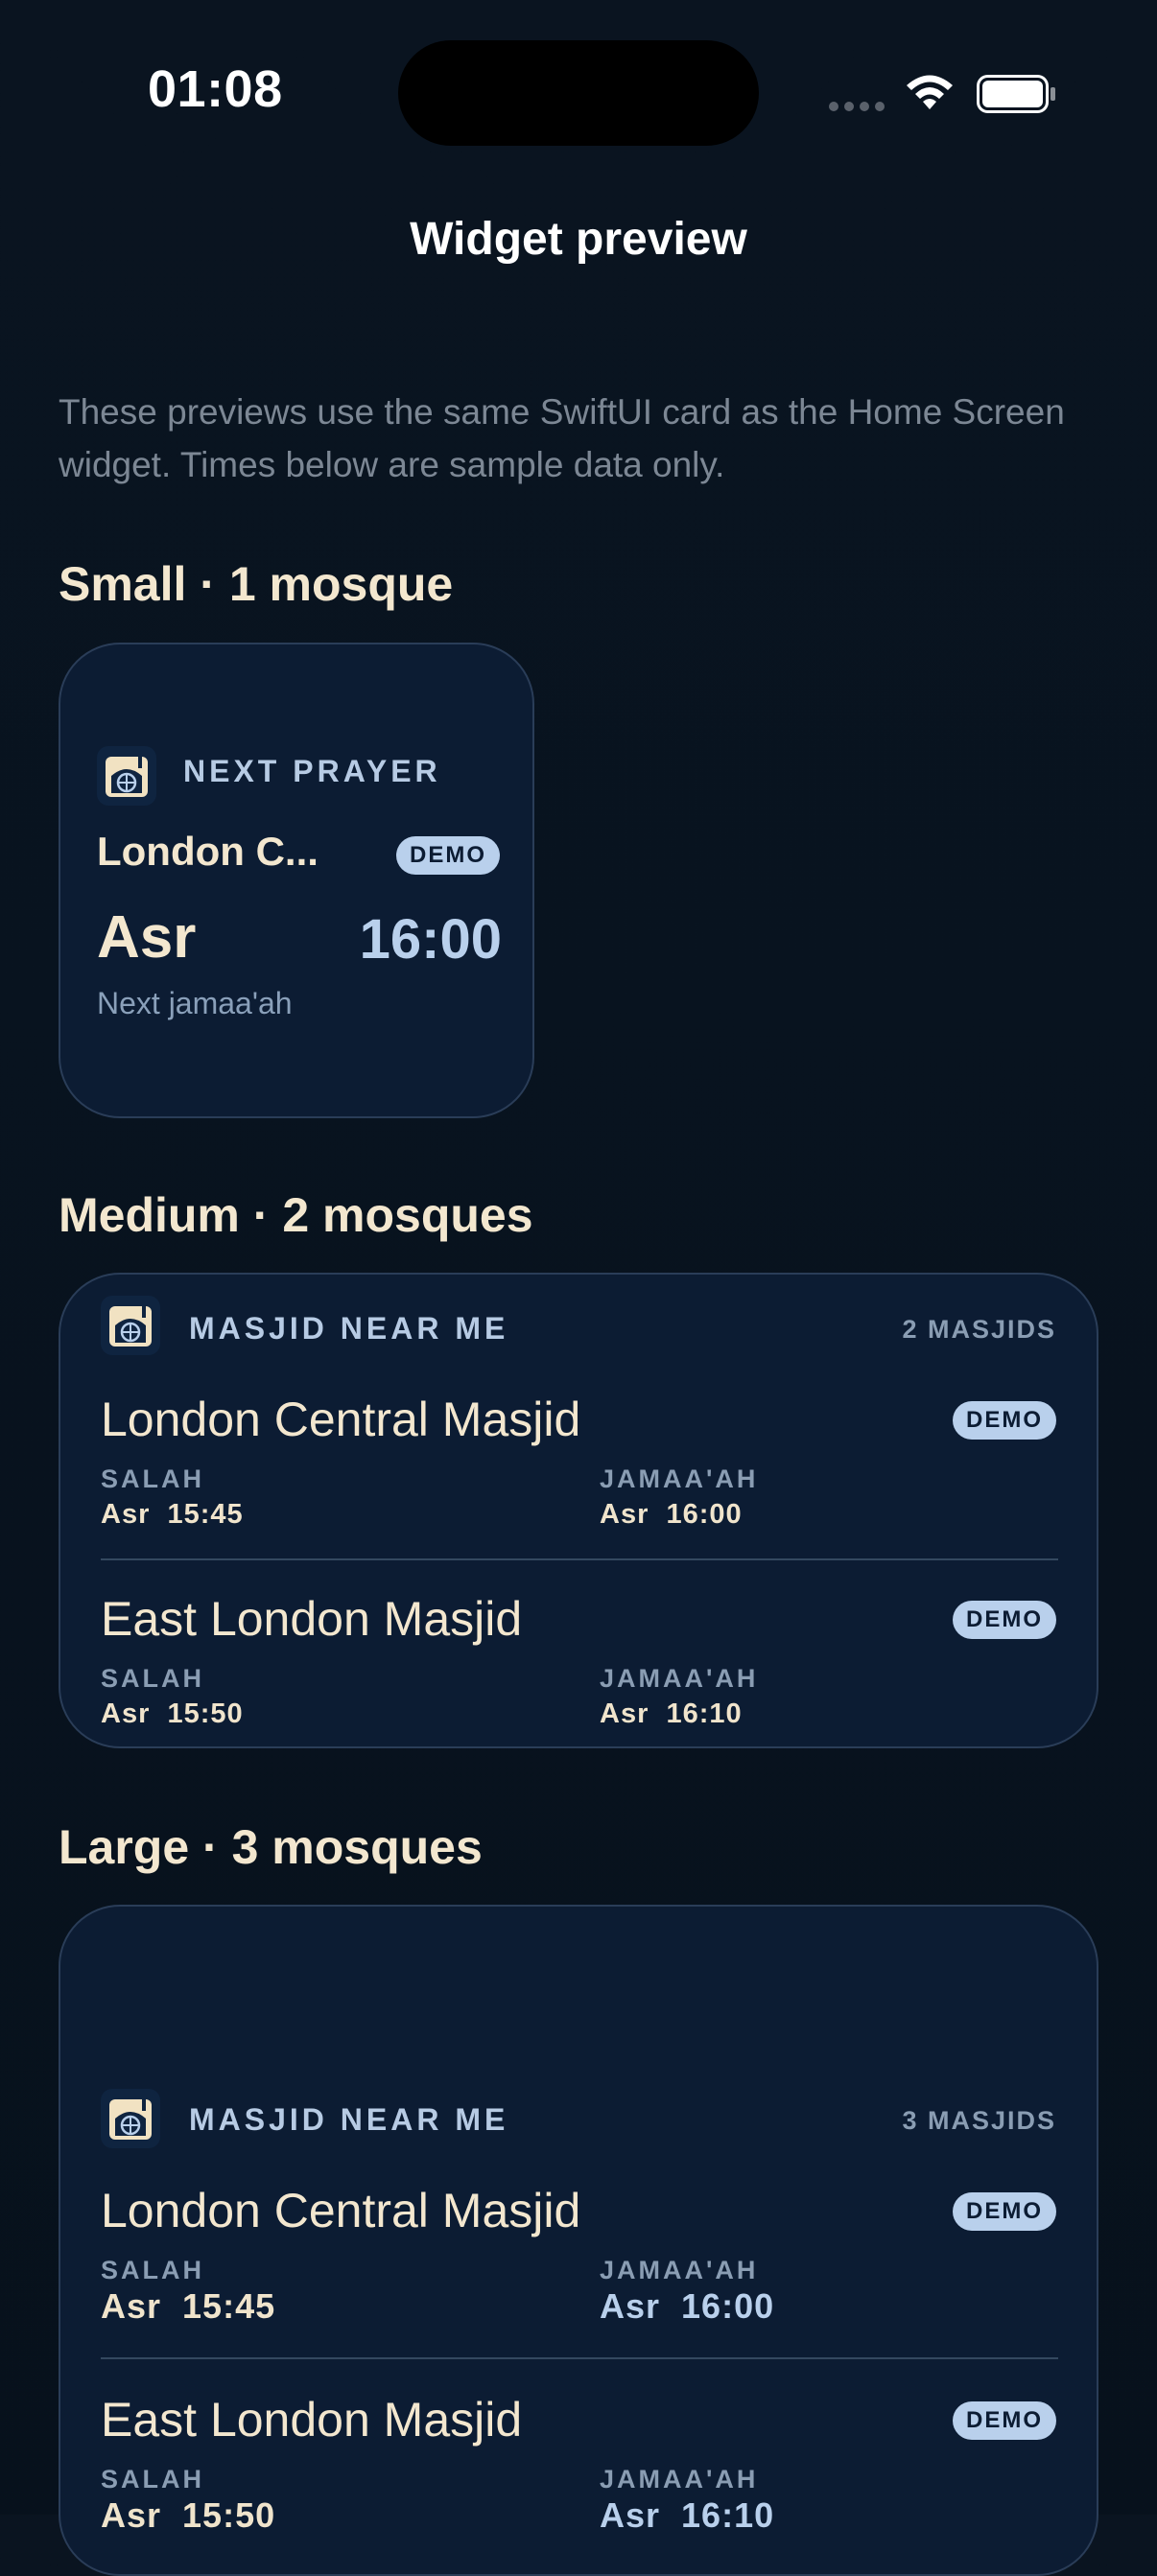 The height and width of the screenshot is (2576, 1157). I want to click on section-title-medium: Medium · 2 mosques, so click(296, 1215).